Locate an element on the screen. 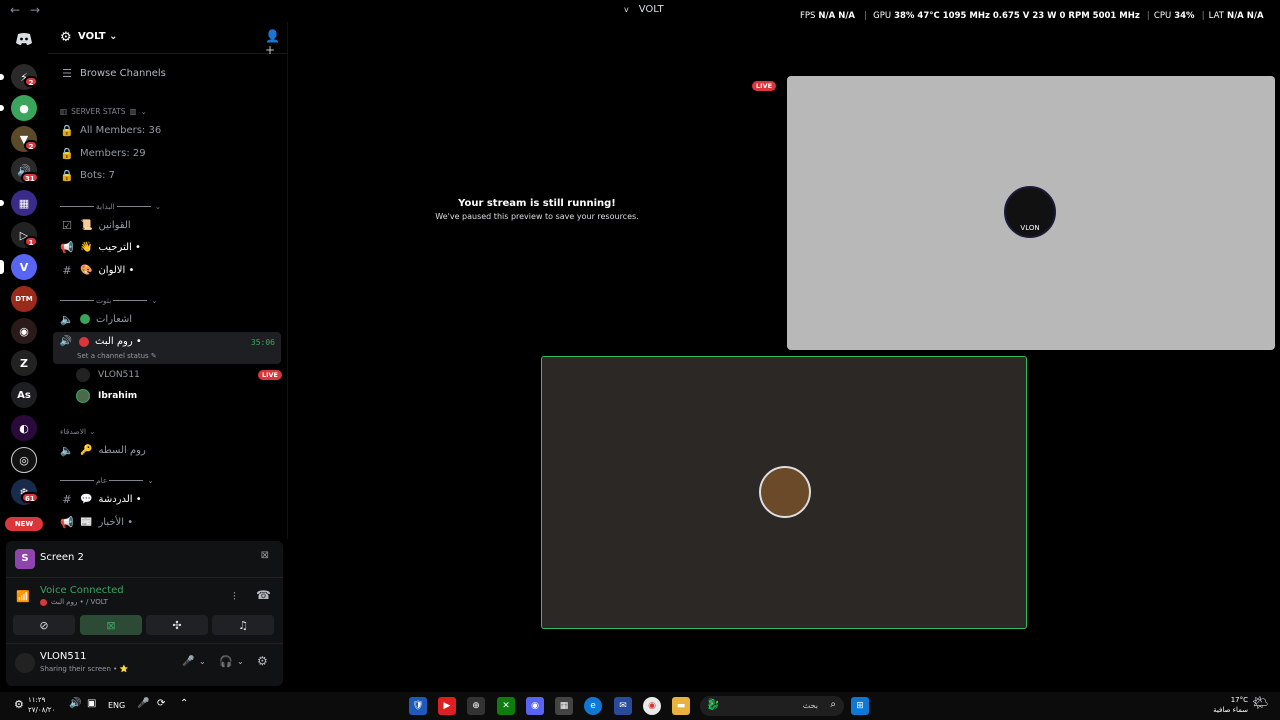 The width and height of the screenshot is (1280, 720). category-start: البداية ⌄ is located at coordinates (110, 206).